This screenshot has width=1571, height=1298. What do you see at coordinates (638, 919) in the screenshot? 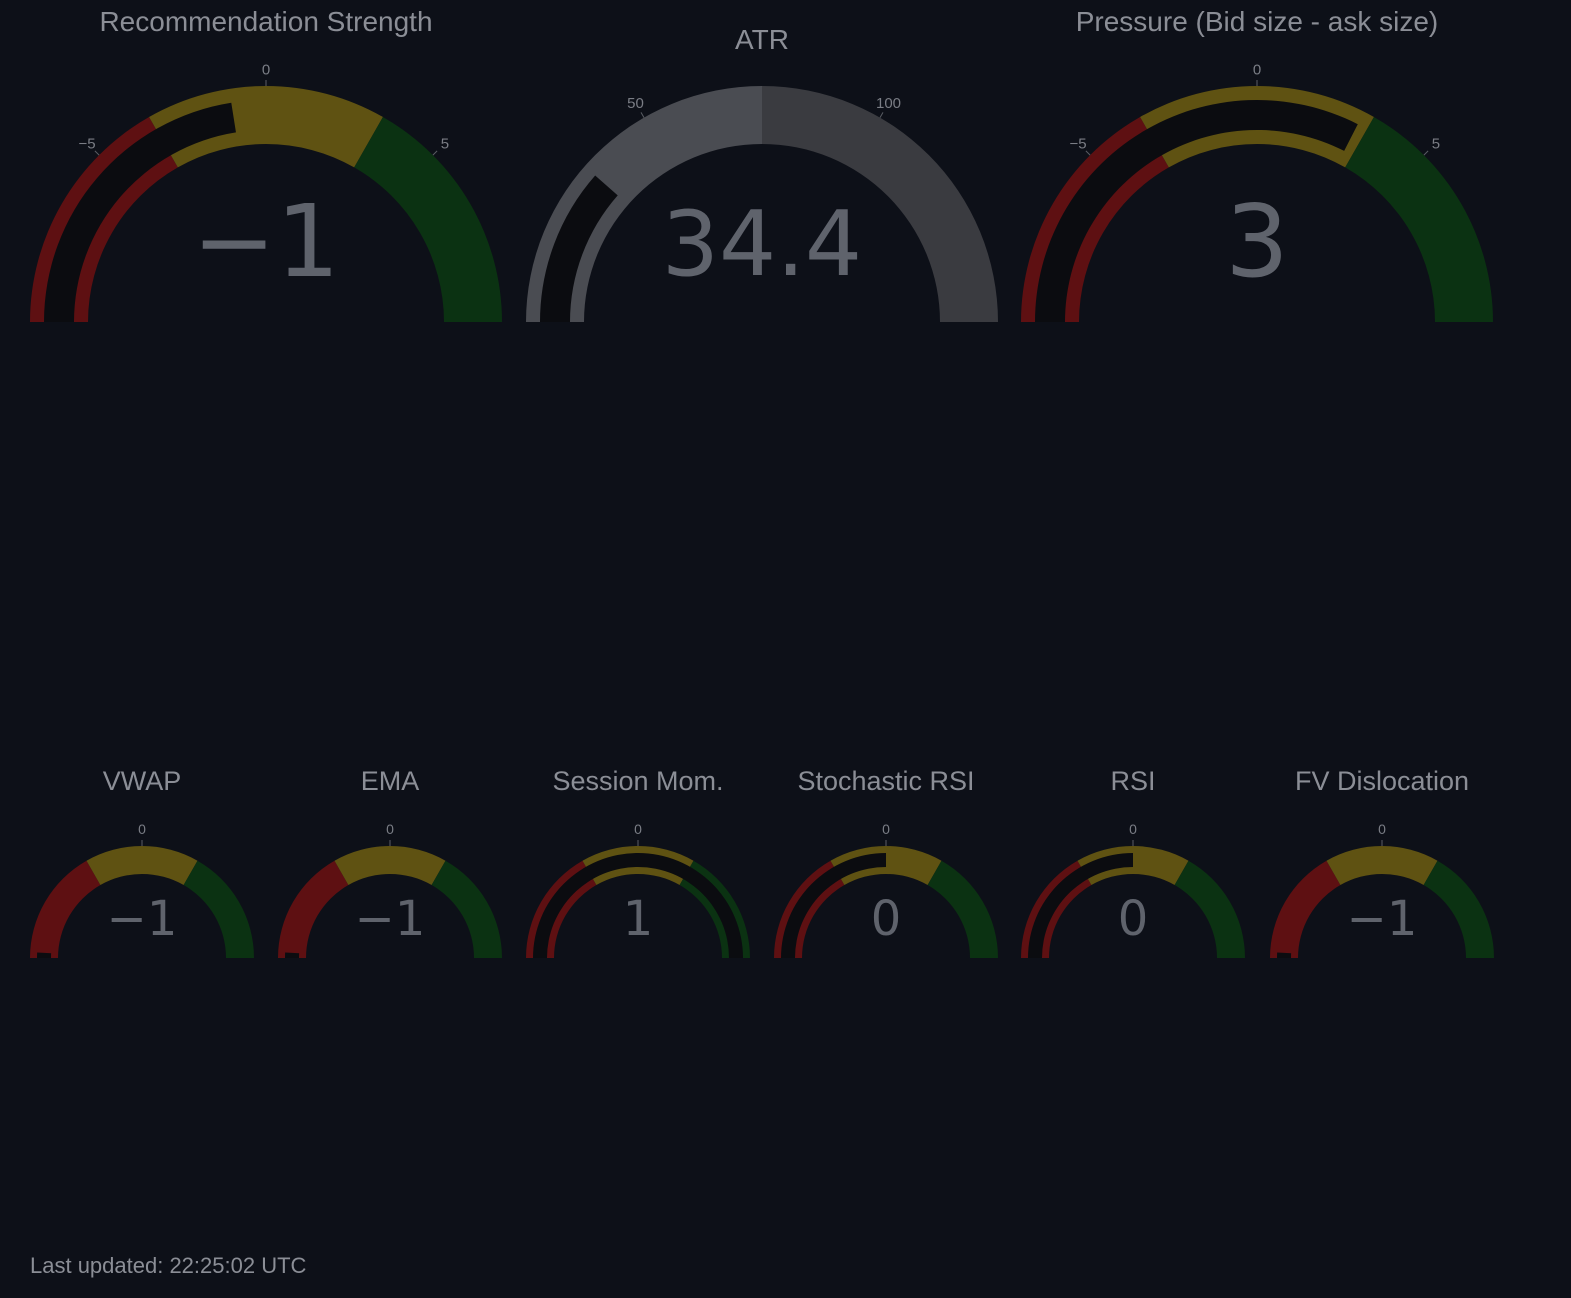
I see `gauge-value: 1` at bounding box center [638, 919].